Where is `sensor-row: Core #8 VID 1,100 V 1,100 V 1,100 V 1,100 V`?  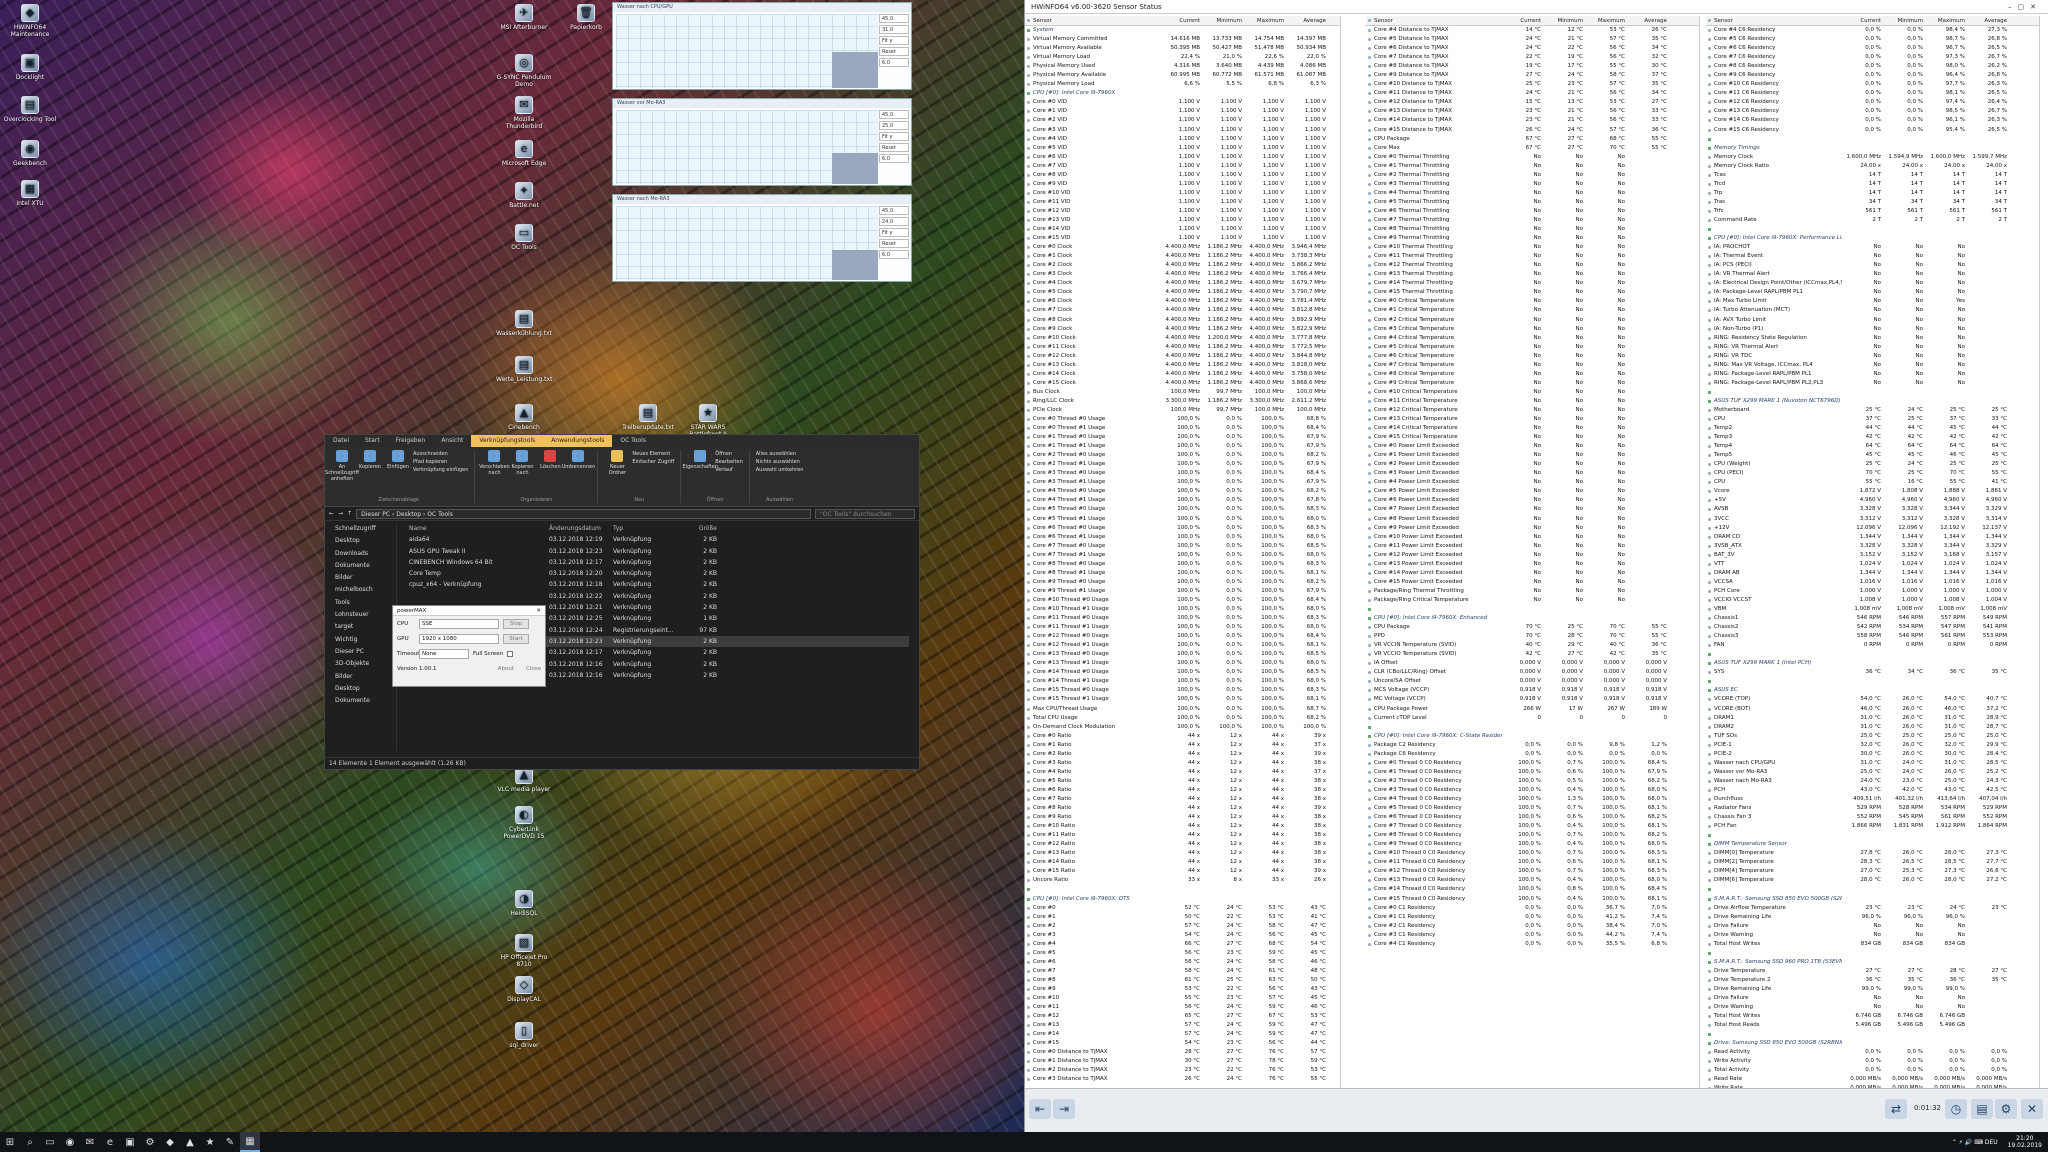
sensor-row: Core #8 VID 1,100 V 1,100 V 1,100 V 1,100 V is located at coordinates (1182, 175).